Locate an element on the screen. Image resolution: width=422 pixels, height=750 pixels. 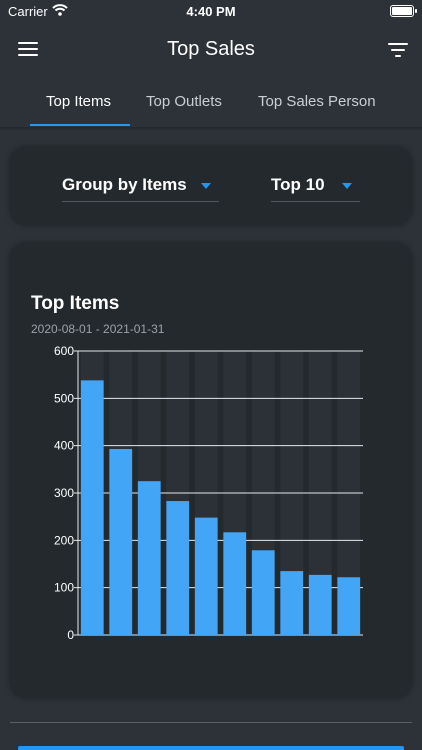
battery-icon is located at coordinates (403, 11).